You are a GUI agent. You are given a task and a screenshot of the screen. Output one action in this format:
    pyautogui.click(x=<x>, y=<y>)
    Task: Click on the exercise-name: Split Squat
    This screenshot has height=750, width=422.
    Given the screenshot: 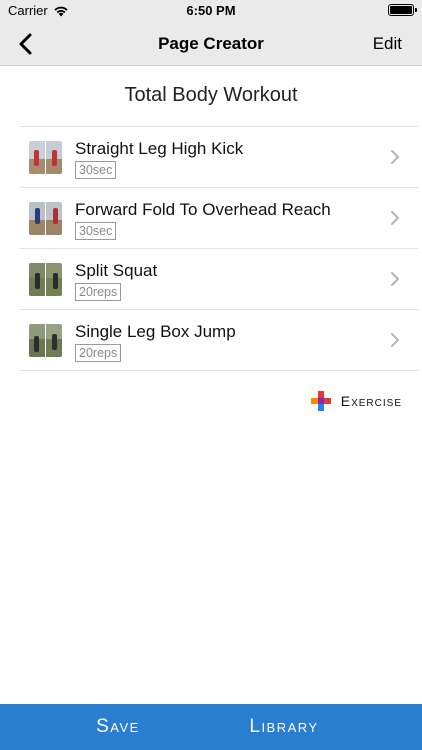 What is the action you would take?
    pyautogui.click(x=116, y=270)
    